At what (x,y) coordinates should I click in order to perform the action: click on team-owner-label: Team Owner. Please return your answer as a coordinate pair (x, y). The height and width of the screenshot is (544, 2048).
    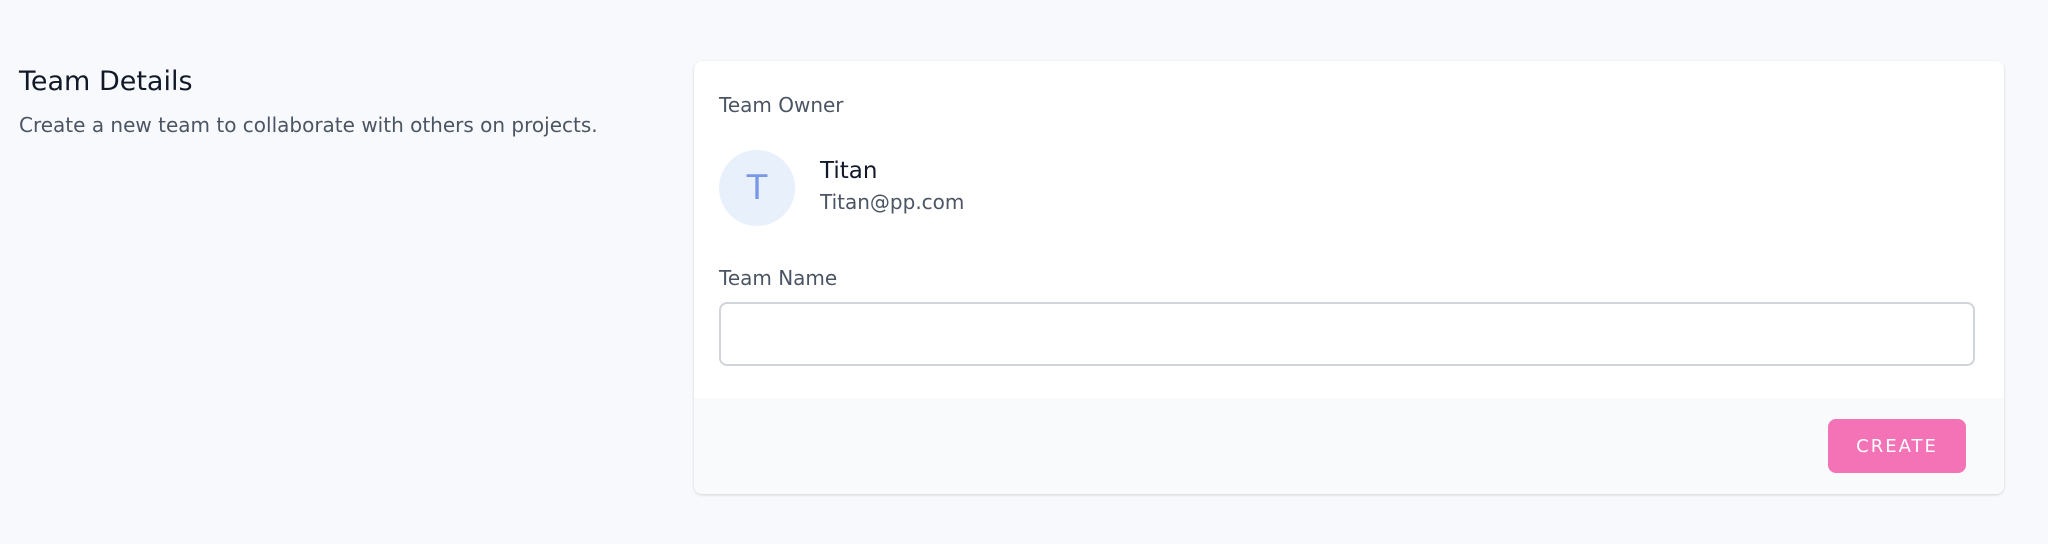
    Looking at the image, I should click on (781, 105).